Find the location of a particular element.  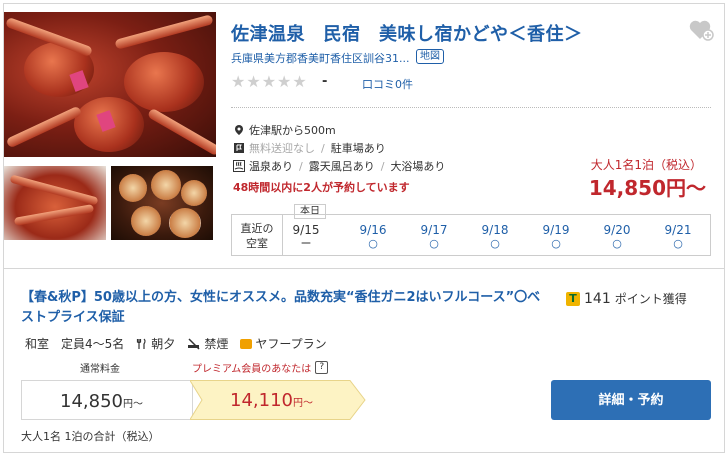

smoking-text: 禁煙 is located at coordinates (216, 344).